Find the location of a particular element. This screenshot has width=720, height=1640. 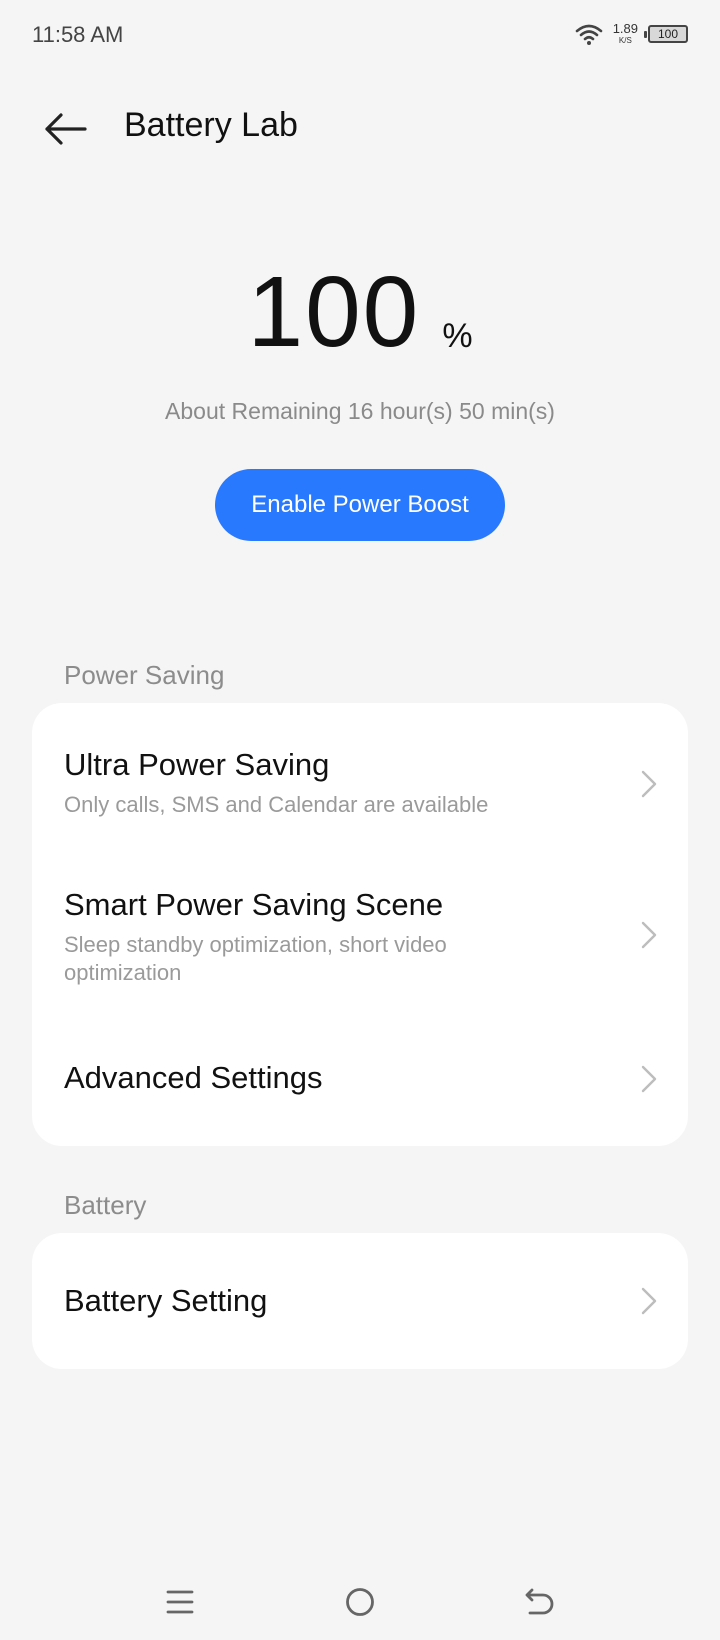

battery-level-display: 100 % is located at coordinates (360, 312).